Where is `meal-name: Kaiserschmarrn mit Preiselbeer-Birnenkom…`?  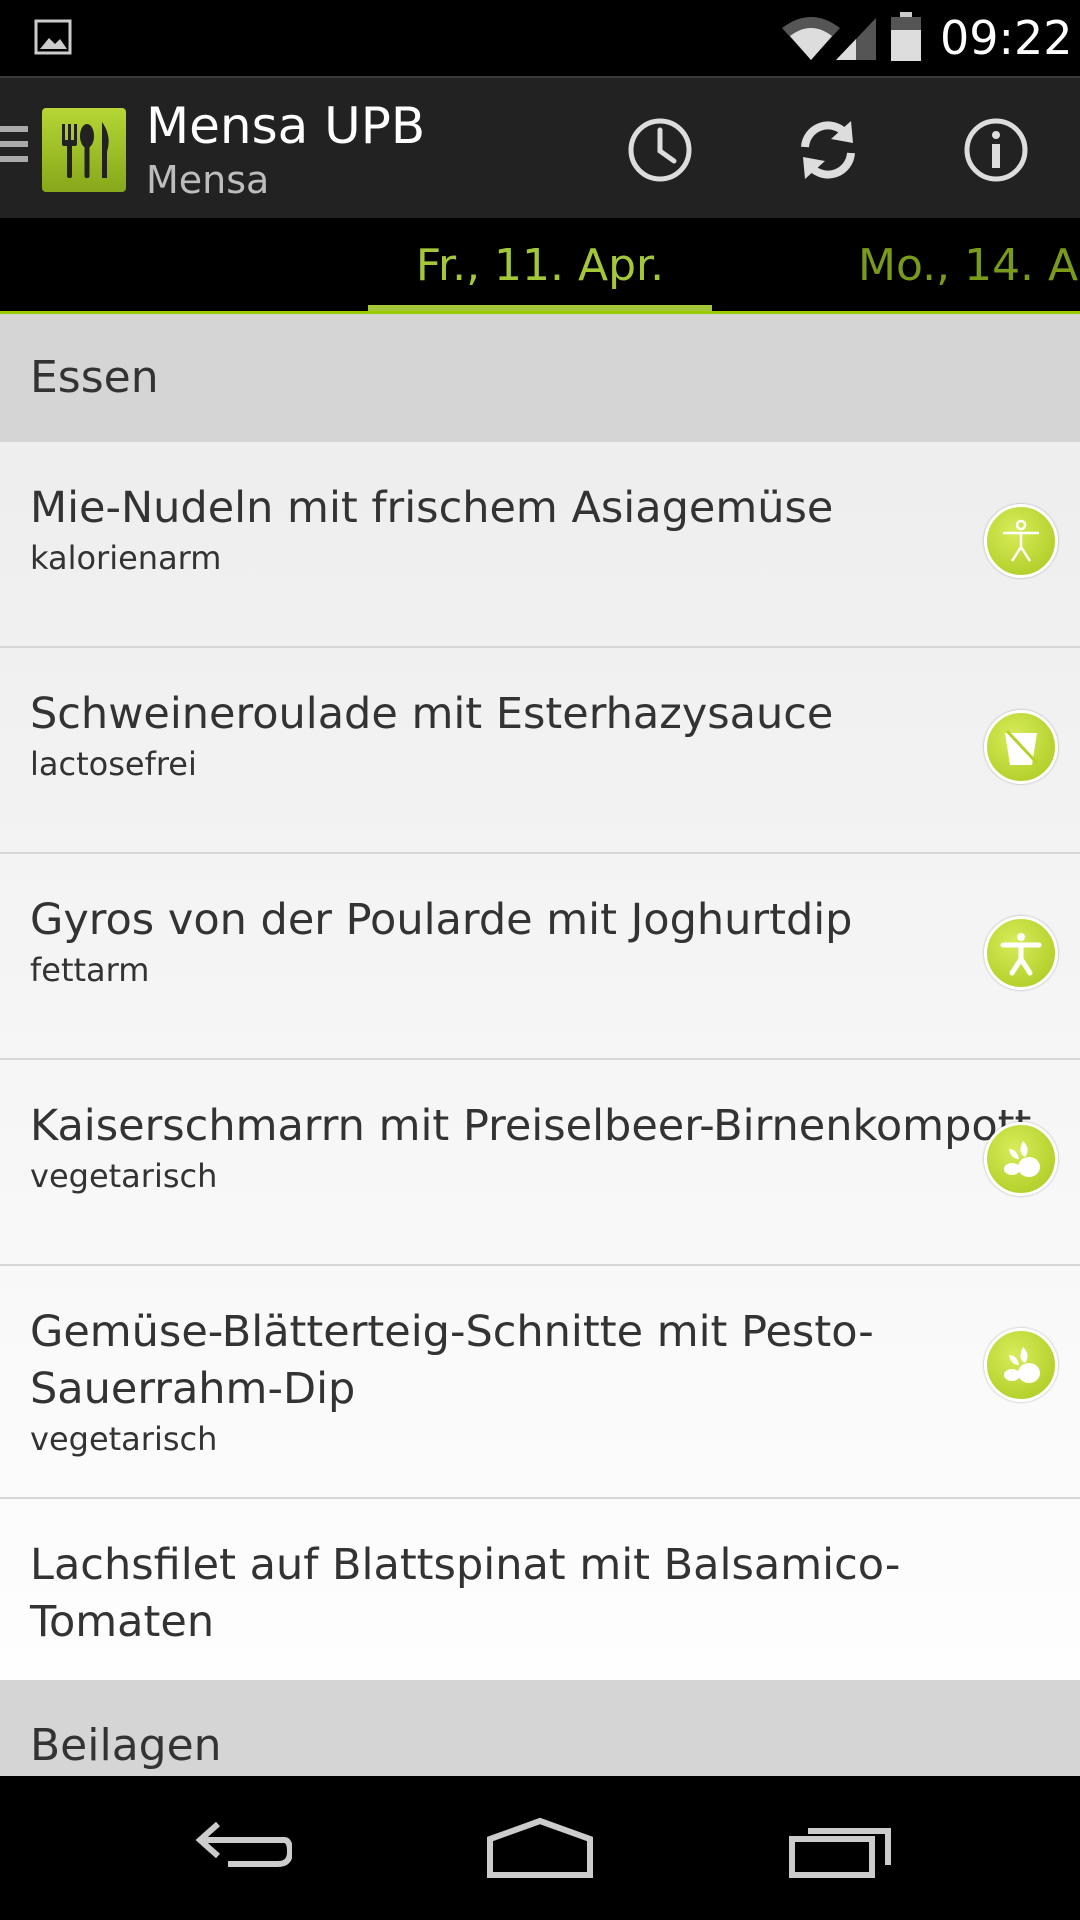 meal-name: Kaiserschmarrn mit Preiselbeer-Birnenkom… is located at coordinates (531, 1126).